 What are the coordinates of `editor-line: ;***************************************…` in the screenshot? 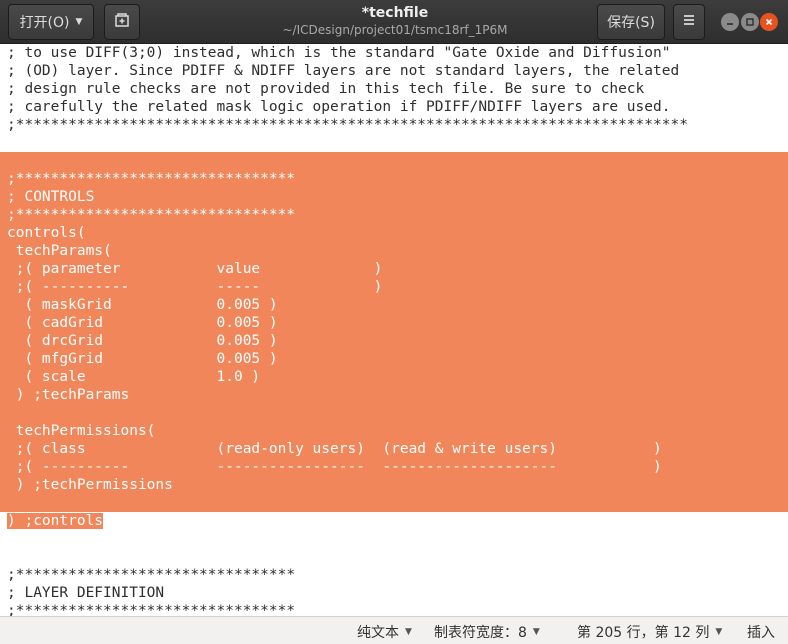 It's located at (347, 125).